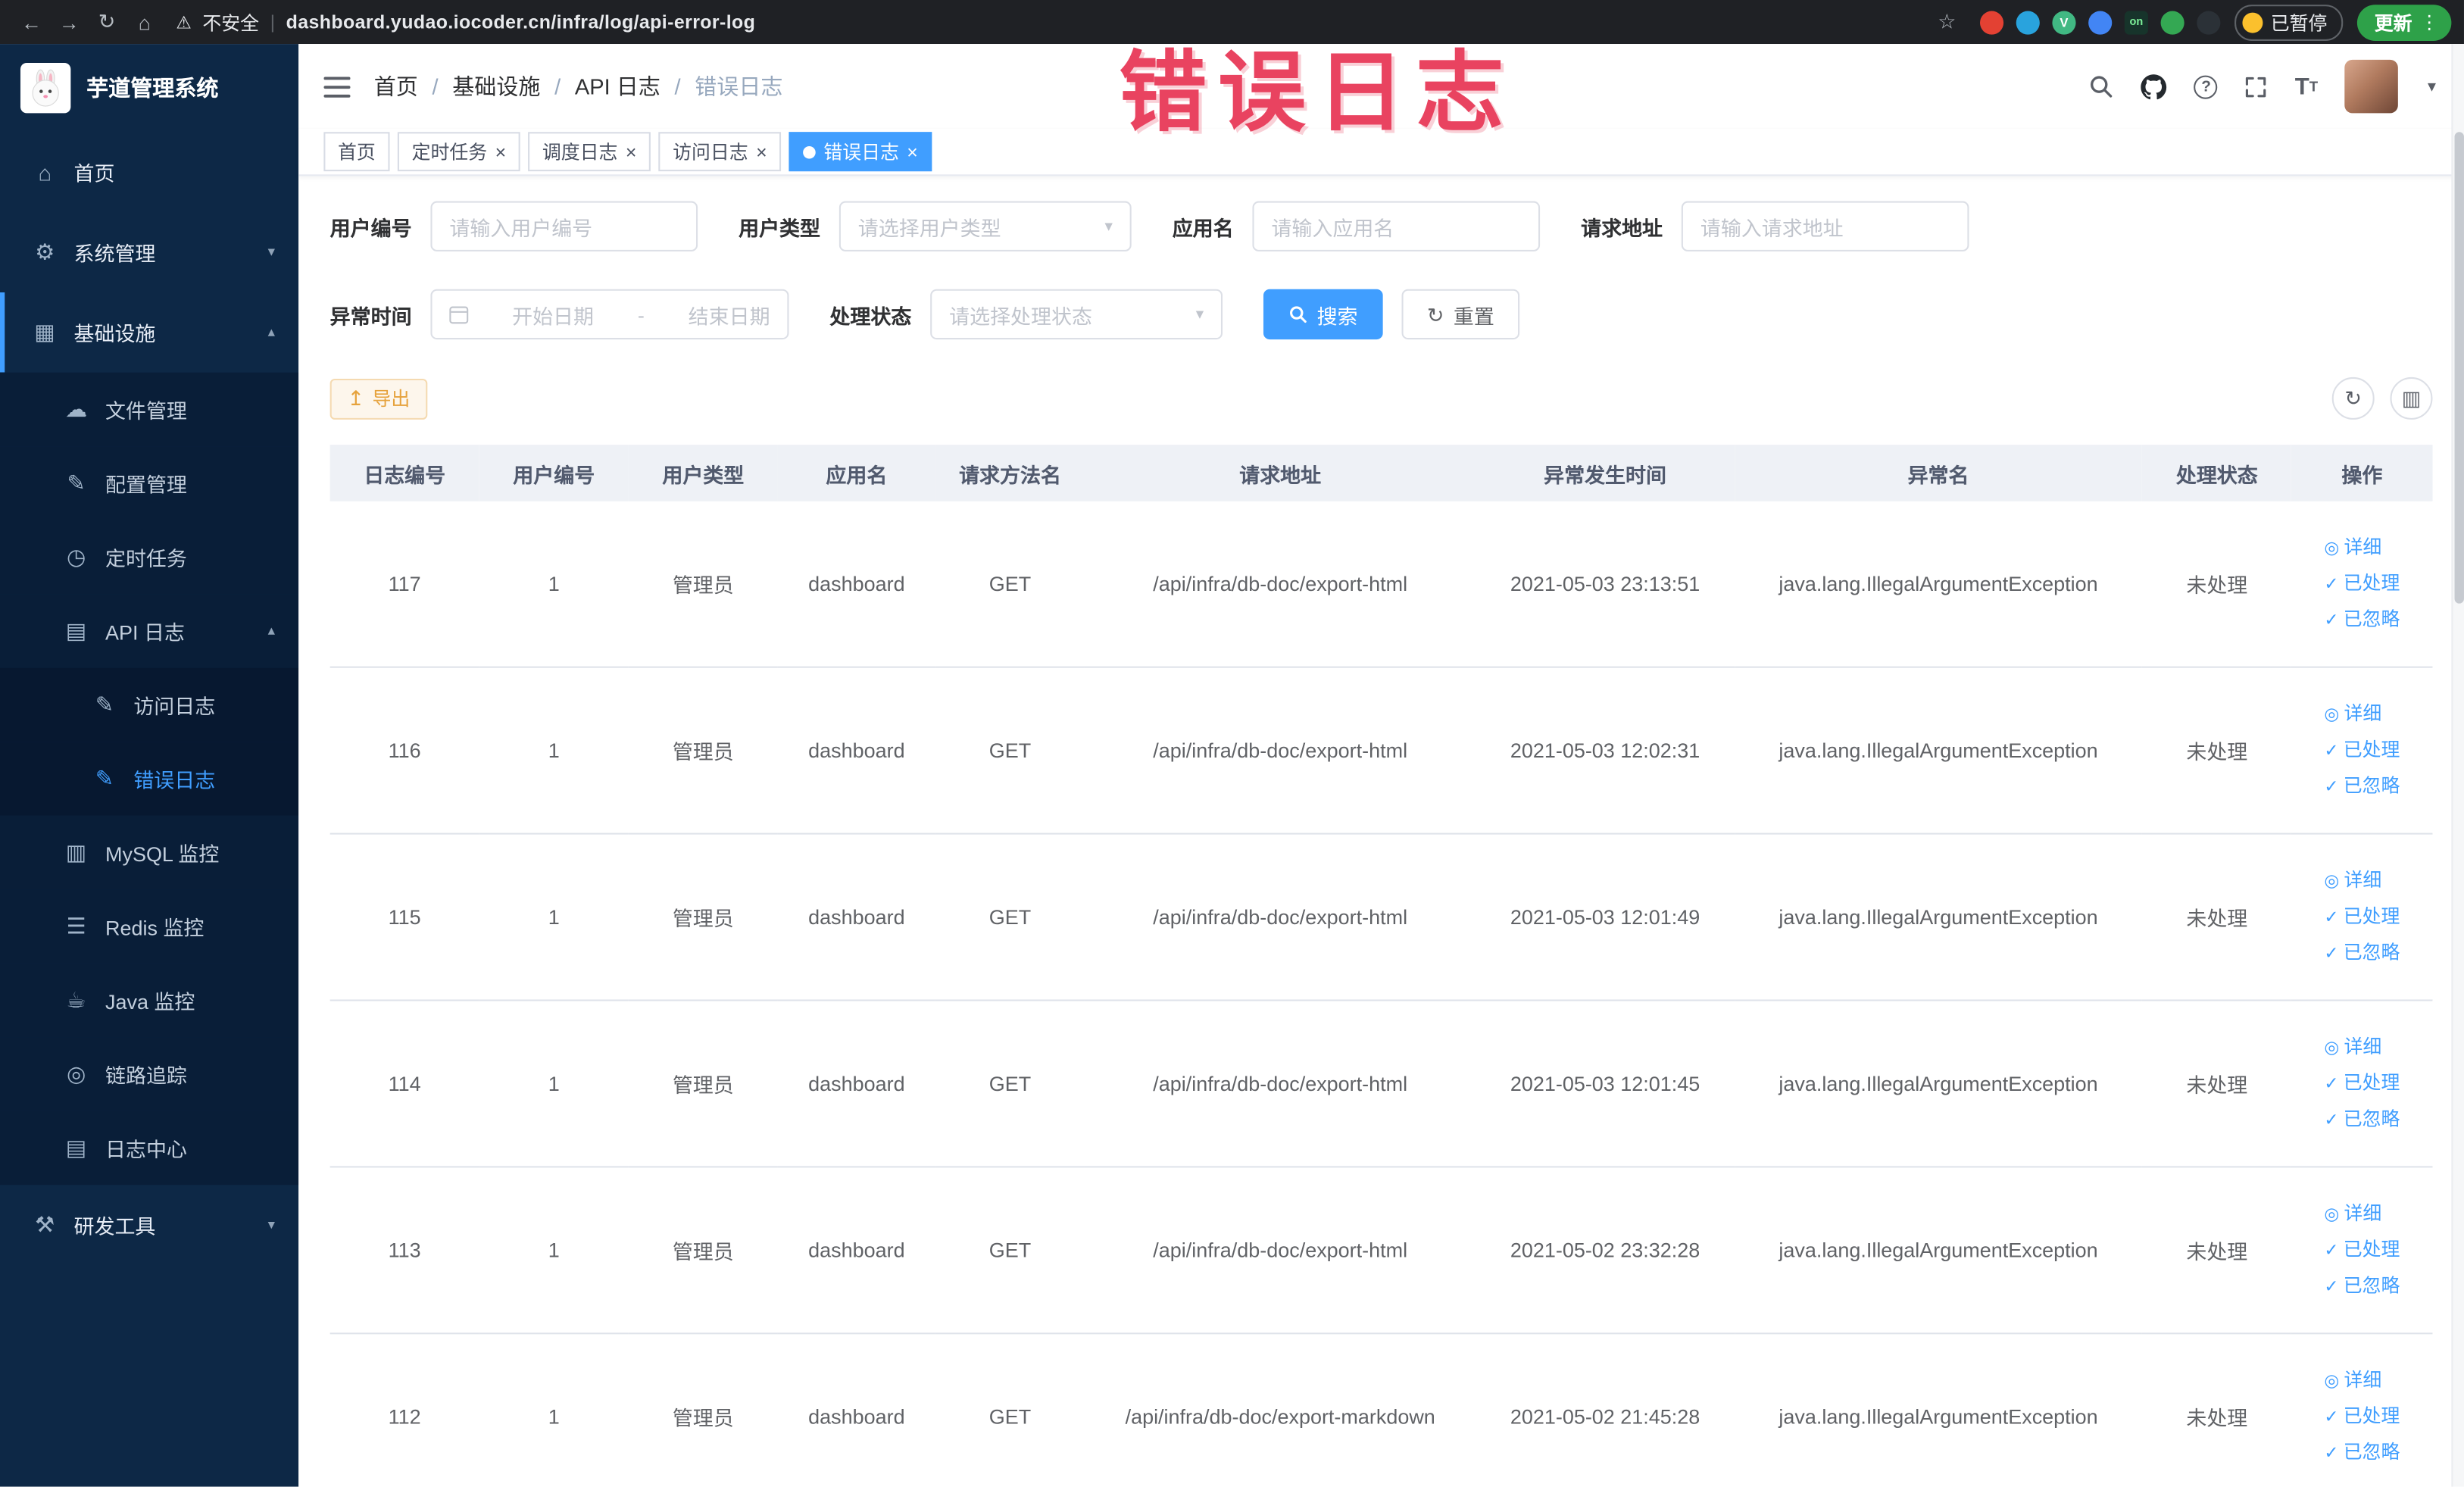 This screenshot has height=1487, width=2464. I want to click on tab-label: 错误日志, so click(861, 152).